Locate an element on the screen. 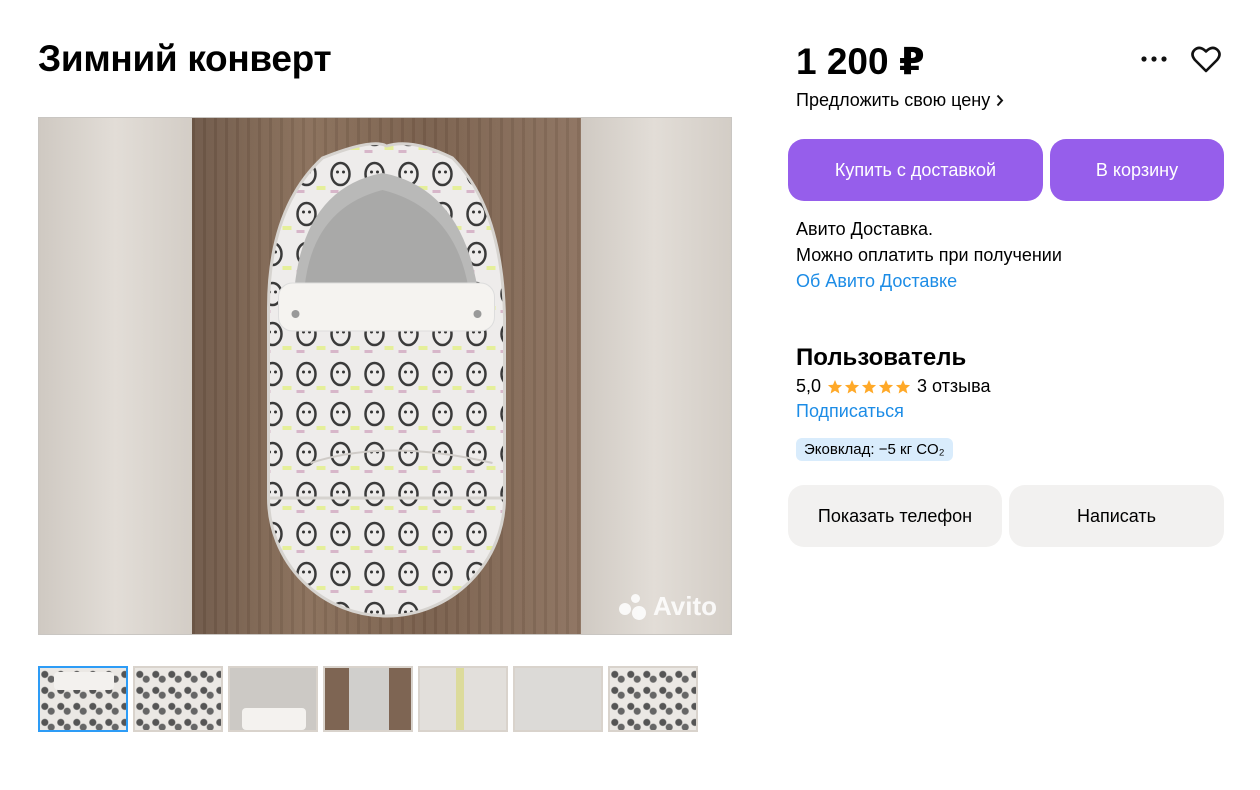 The height and width of the screenshot is (790, 1260). envelope-illustration is located at coordinates (386, 380).